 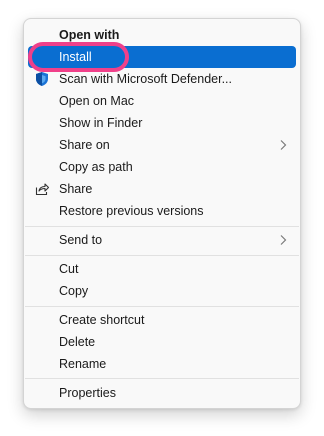 What do you see at coordinates (131, 211) in the screenshot?
I see `menu-item-label: Restore previous versions` at bounding box center [131, 211].